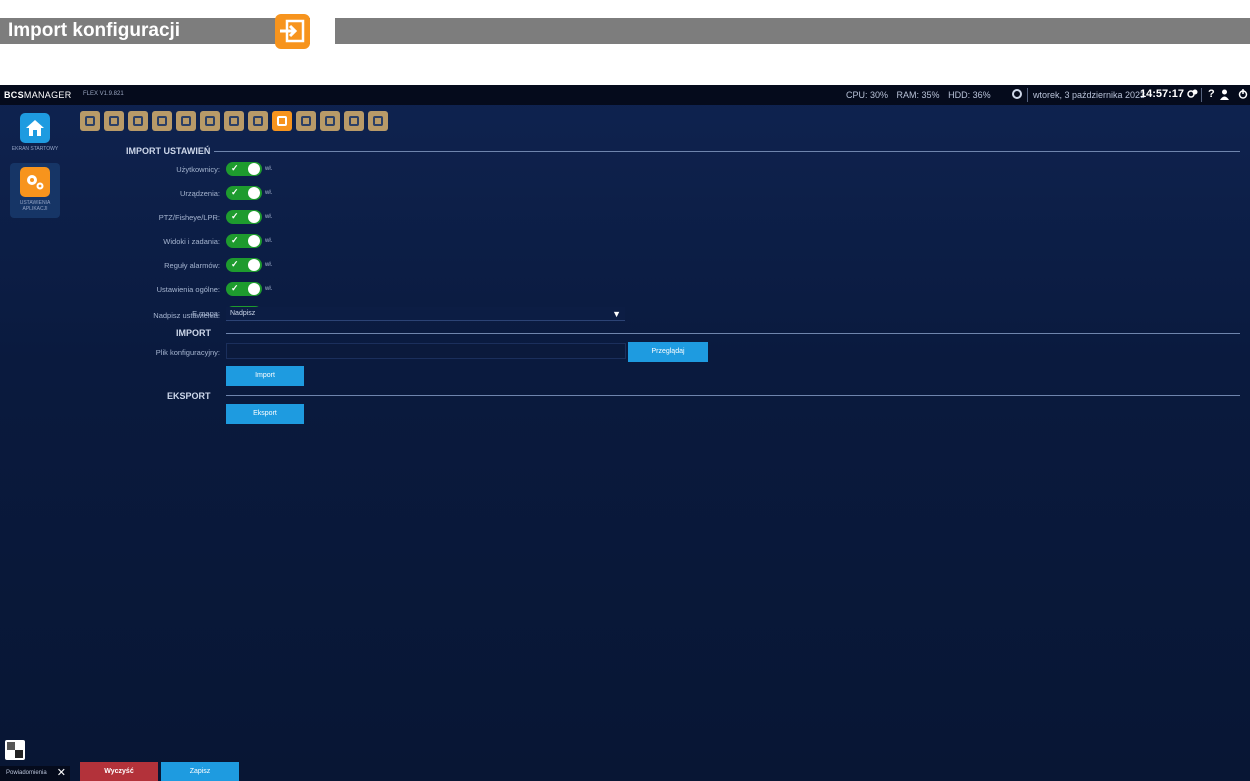 The width and height of the screenshot is (1250, 781). What do you see at coordinates (616, 314) in the screenshot?
I see `dropdown-arrow-icon: ▼` at bounding box center [616, 314].